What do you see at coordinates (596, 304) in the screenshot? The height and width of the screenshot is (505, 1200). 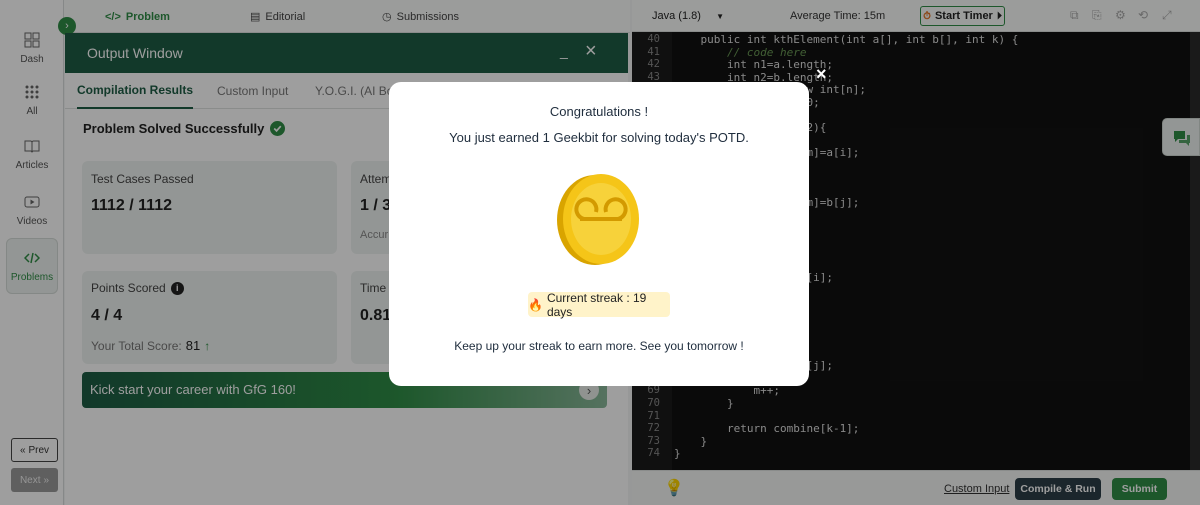 I see `streak-text: Current streak : 19 days` at bounding box center [596, 304].